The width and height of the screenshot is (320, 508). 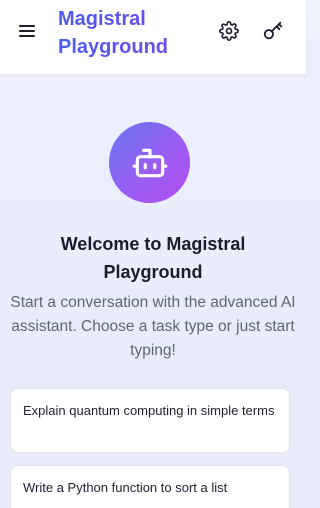 I want to click on gear-icon, so click(x=229, y=31).